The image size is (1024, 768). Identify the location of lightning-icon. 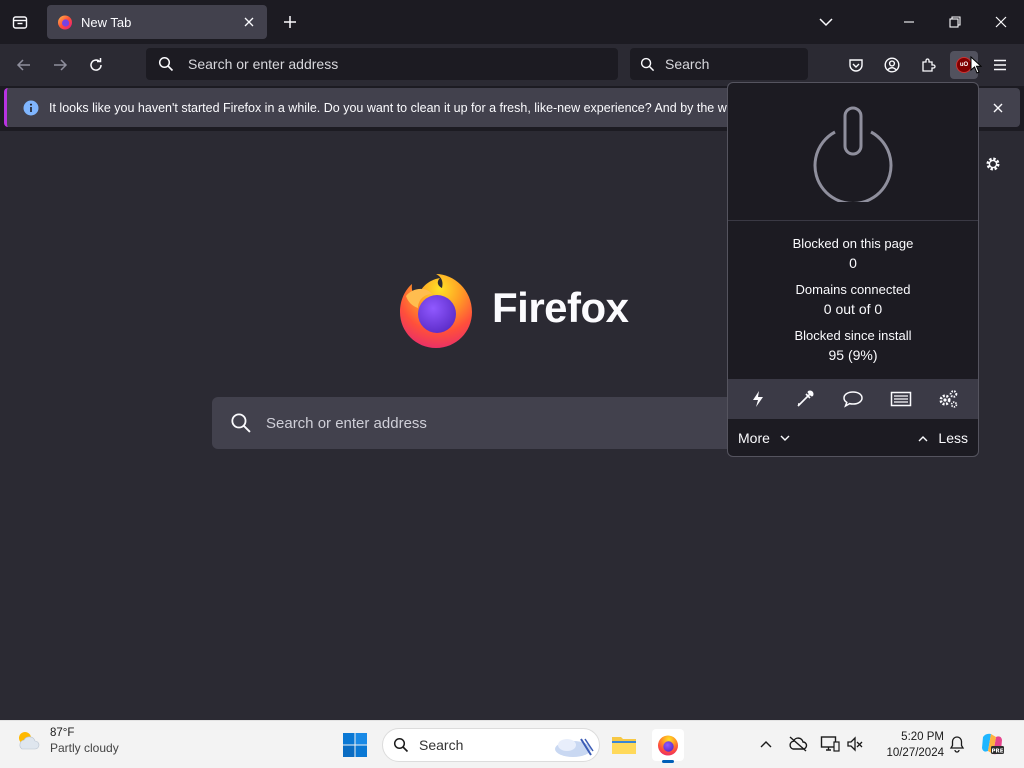
(757, 399).